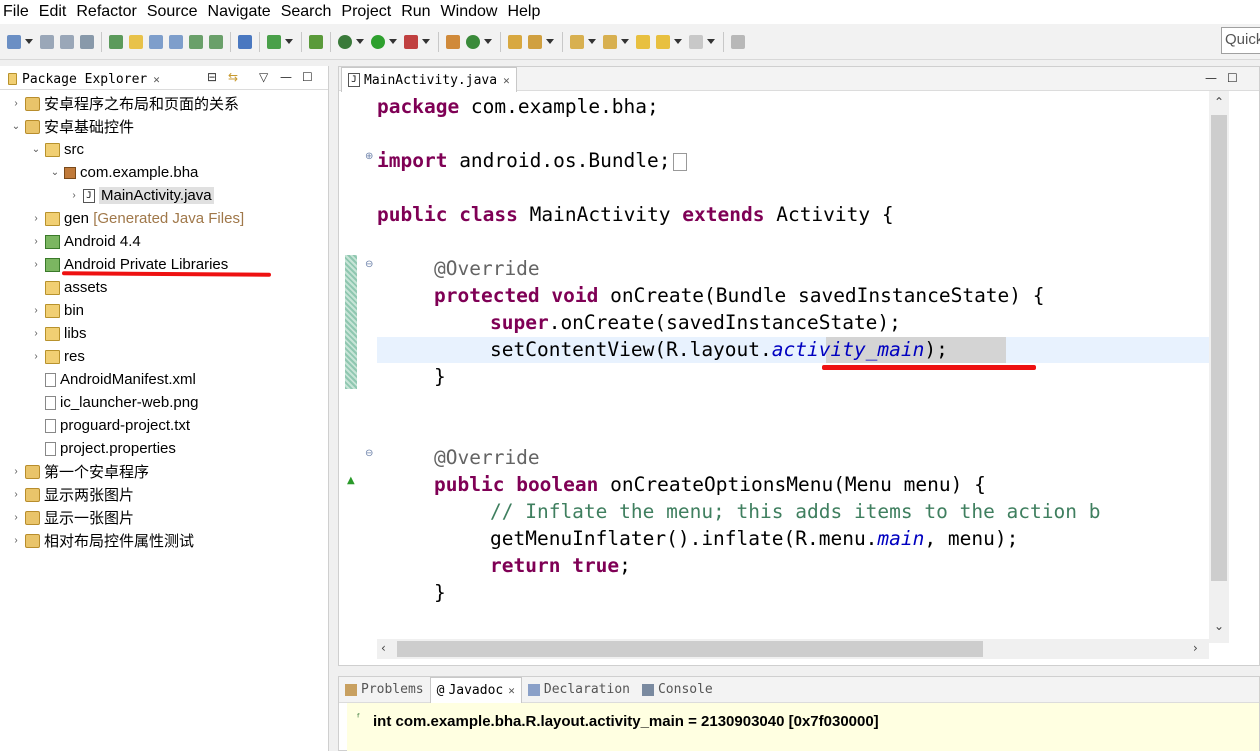 This screenshot has height=751, width=1260. What do you see at coordinates (87, 41) in the screenshot?
I see `print-icon` at bounding box center [87, 41].